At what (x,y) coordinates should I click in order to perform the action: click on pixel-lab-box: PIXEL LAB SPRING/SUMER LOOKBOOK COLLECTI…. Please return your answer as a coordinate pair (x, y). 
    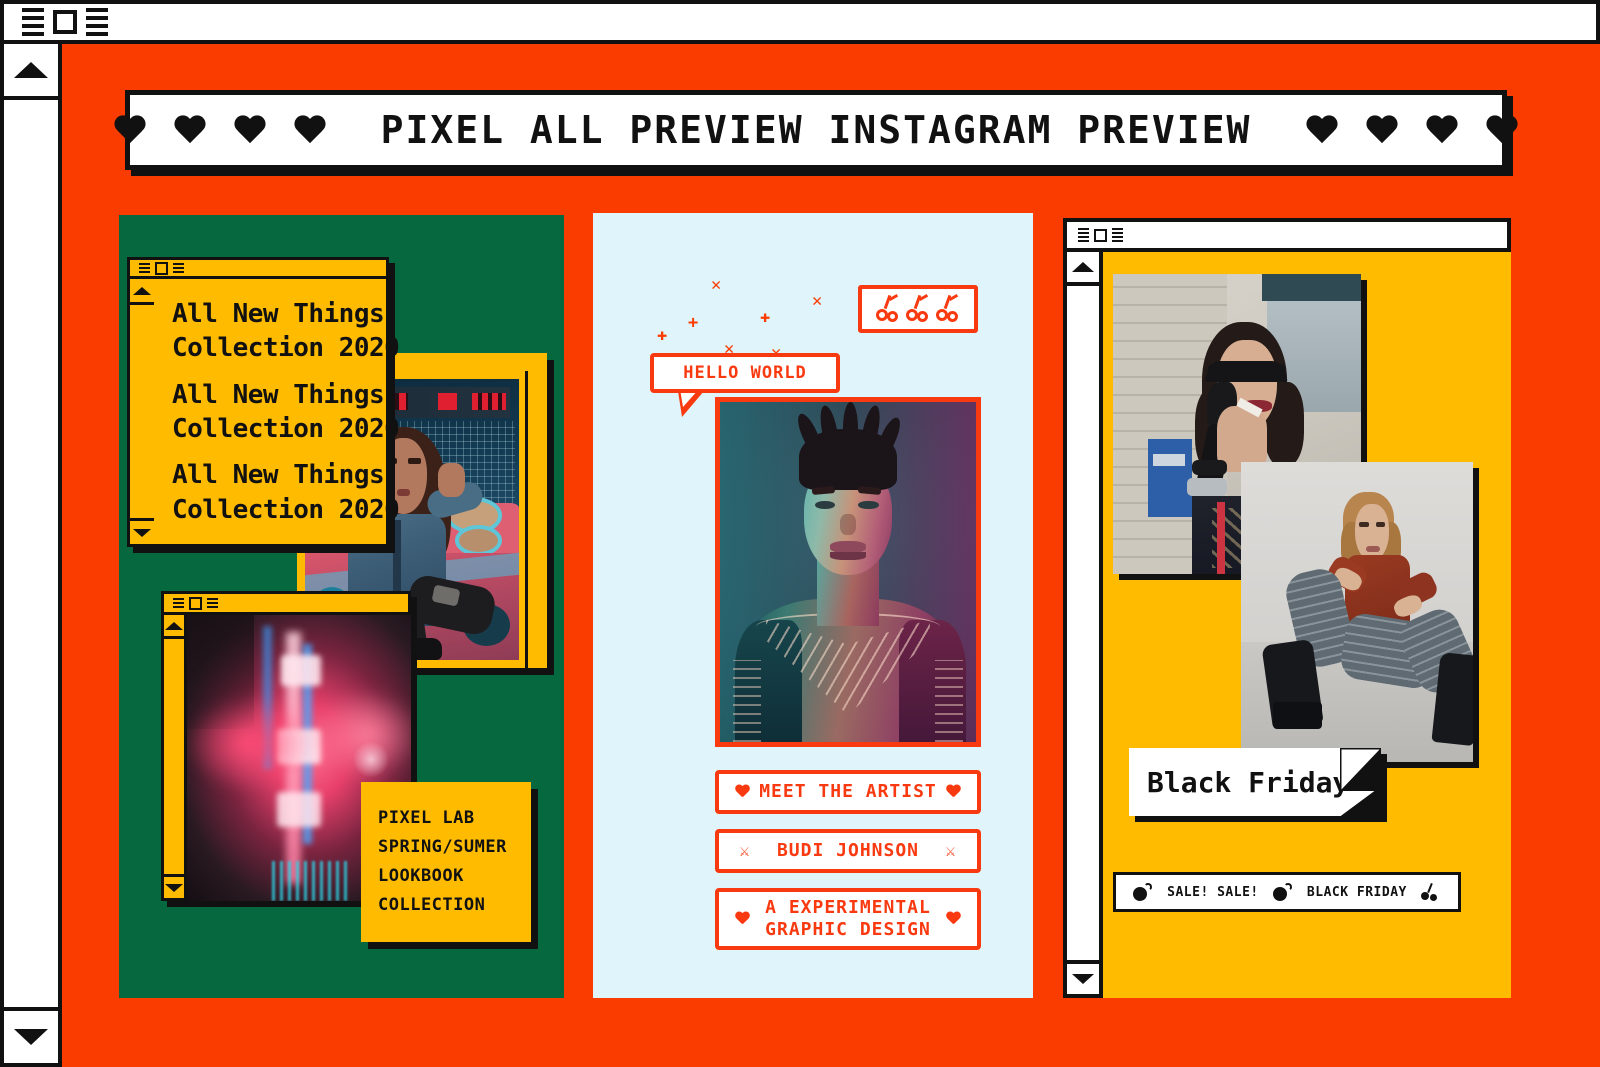
    Looking at the image, I should click on (446, 862).